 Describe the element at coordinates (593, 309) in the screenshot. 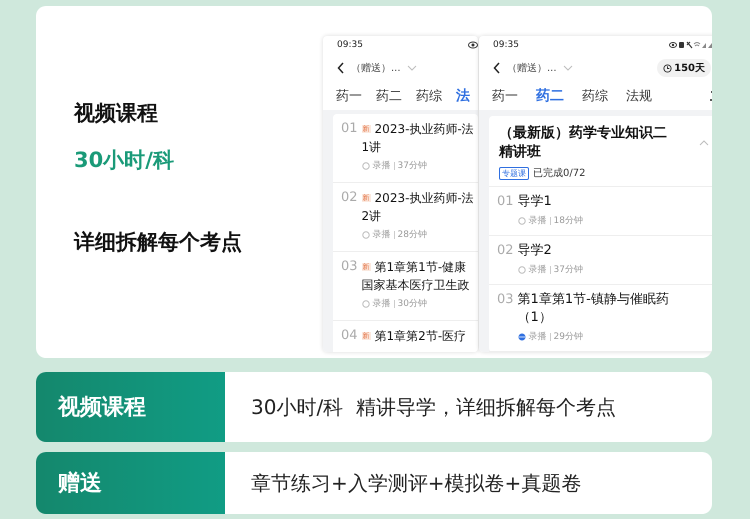

I see `lesson-title: 第1章第1节-镇静与催眠药 （1）` at that location.